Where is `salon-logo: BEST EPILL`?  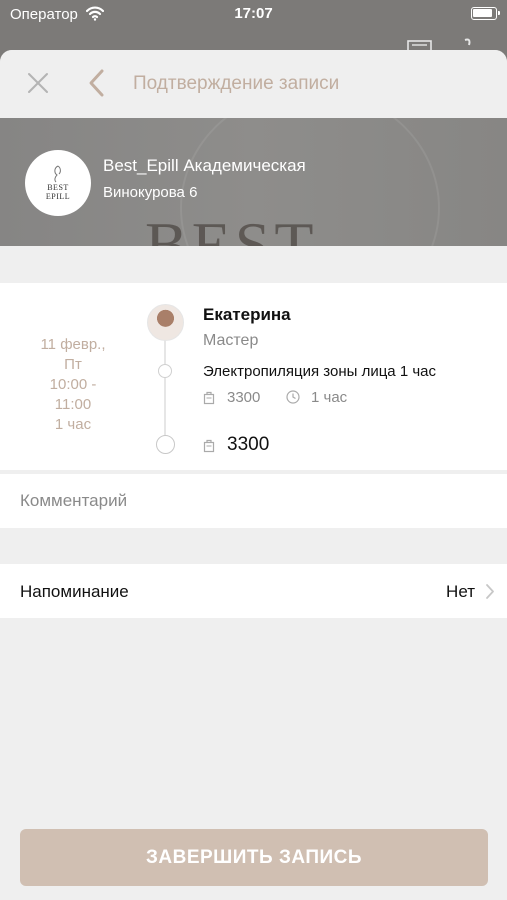
salon-logo: BEST EPILL is located at coordinates (58, 183).